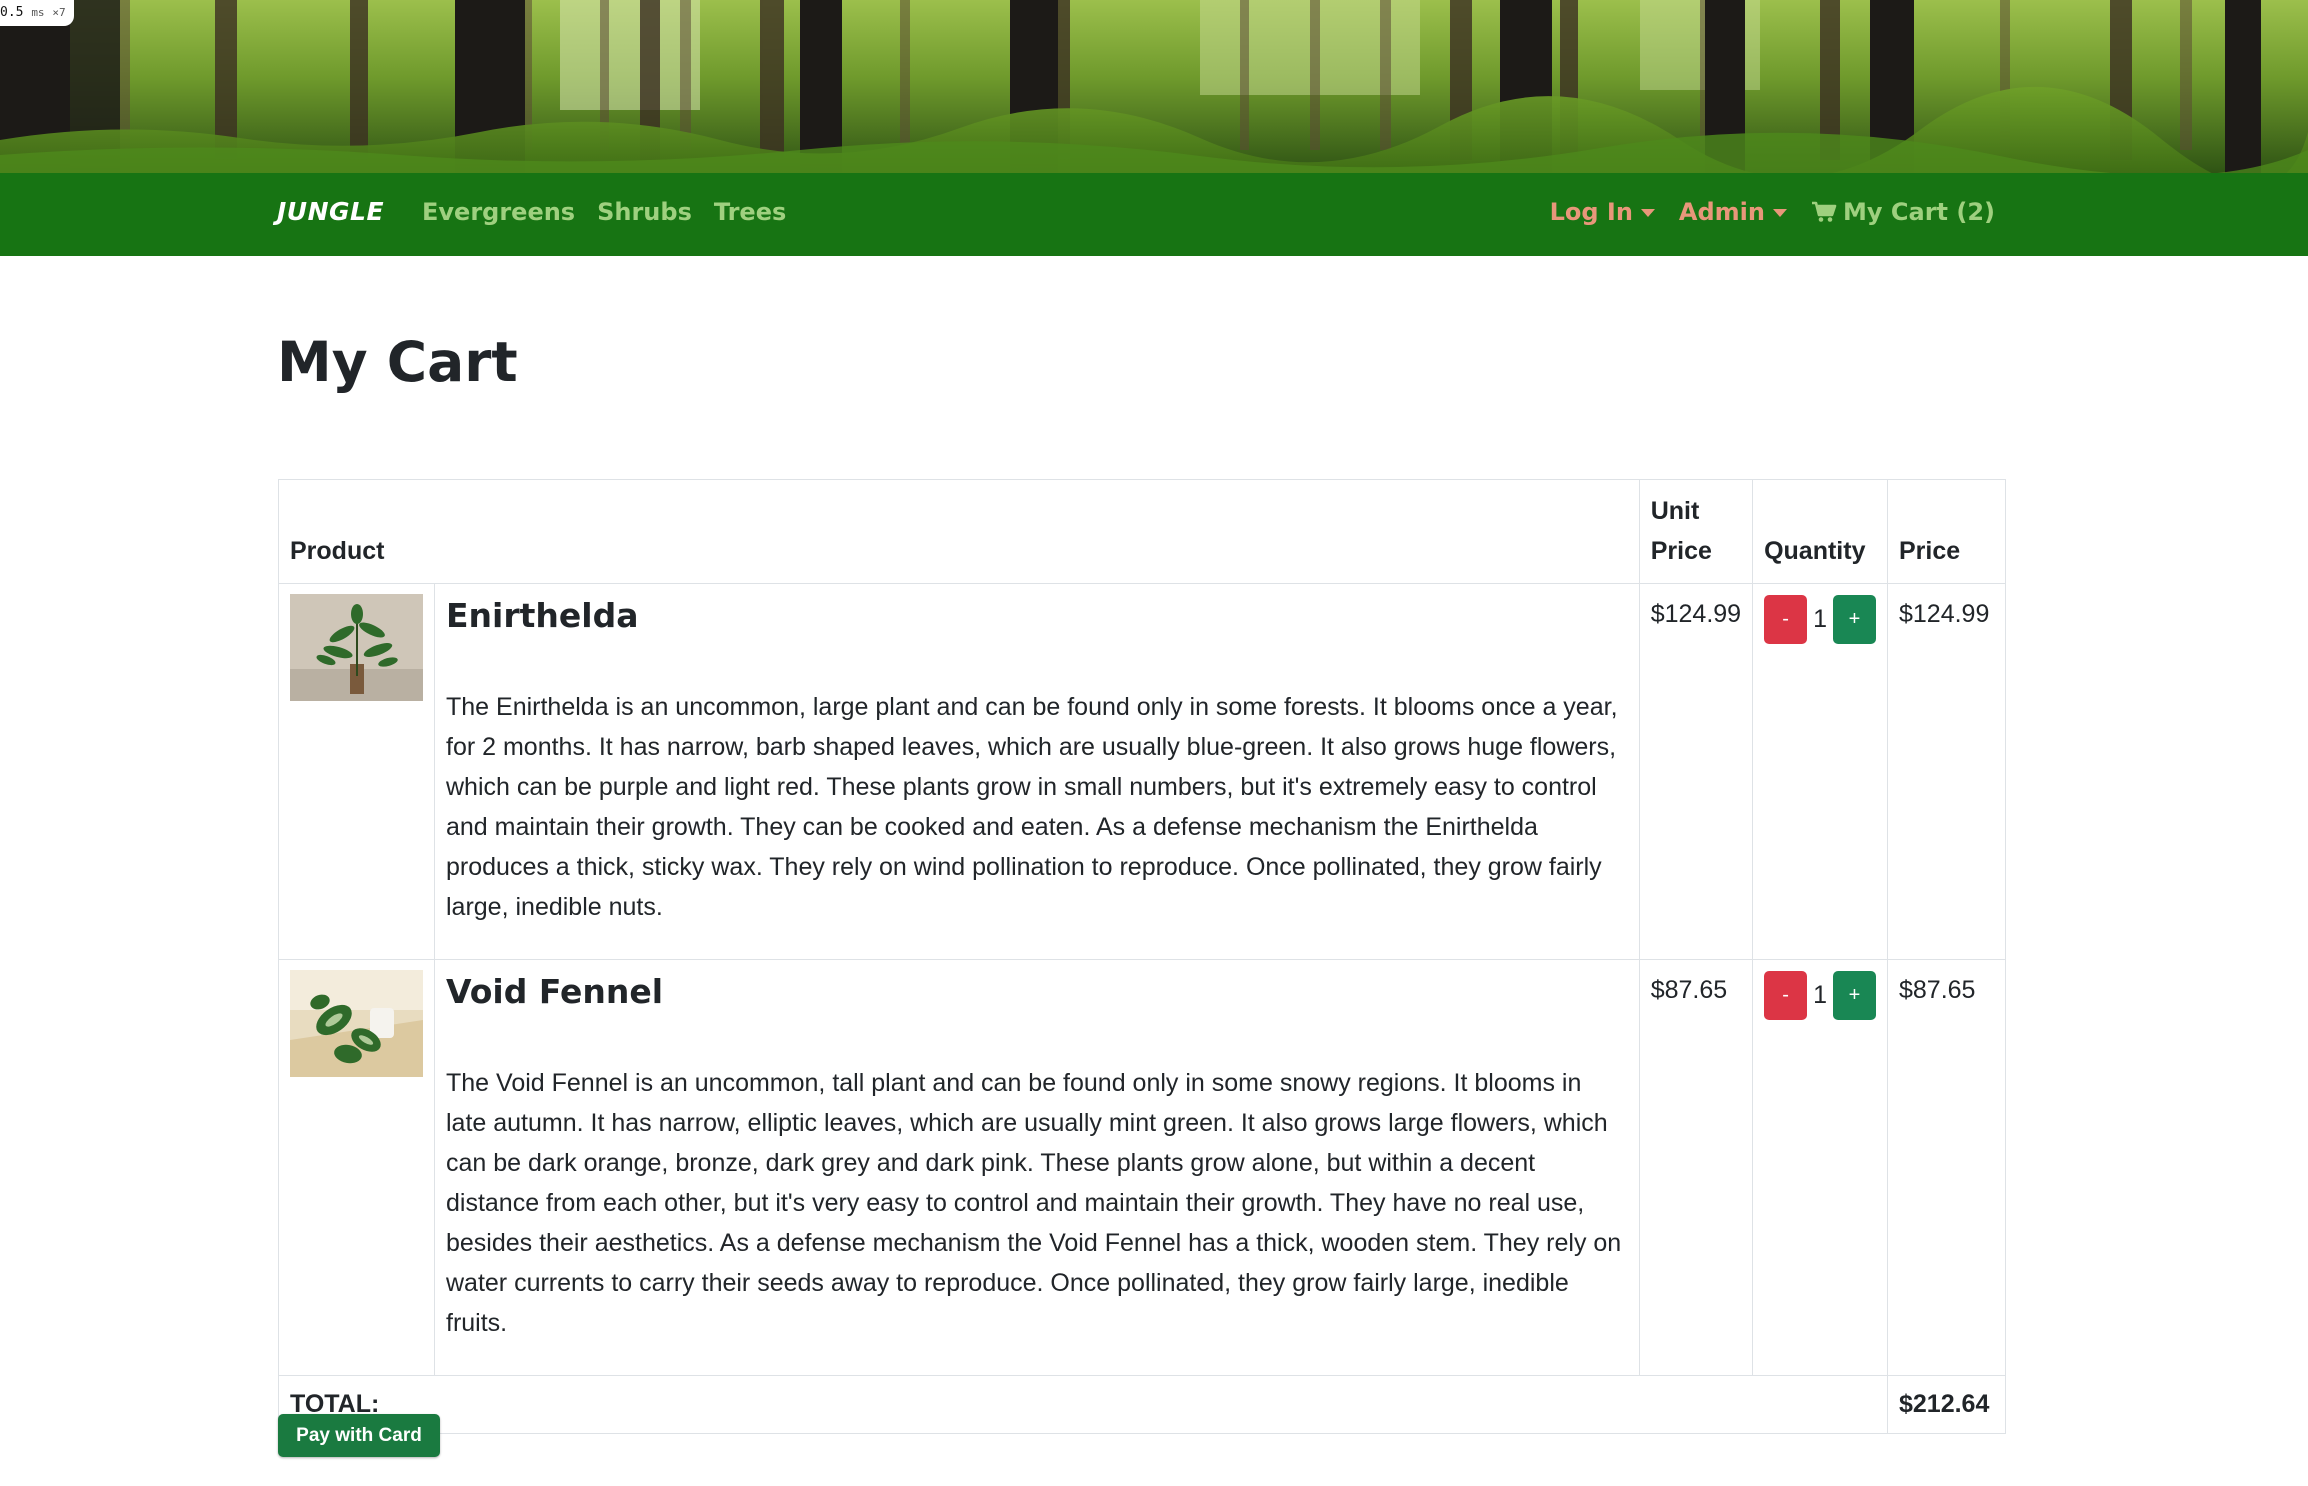 Image resolution: width=2308 pixels, height=1486 pixels. Describe the element at coordinates (1944, 614) in the screenshot. I see `line-price: $124.99` at that location.